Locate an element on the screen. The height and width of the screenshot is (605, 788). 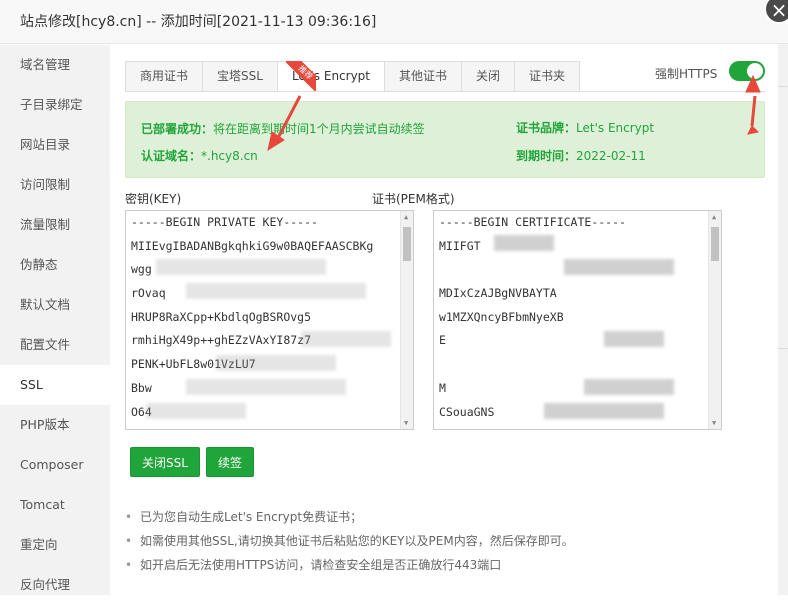
annotation-arrows is located at coordinates (514, 113).